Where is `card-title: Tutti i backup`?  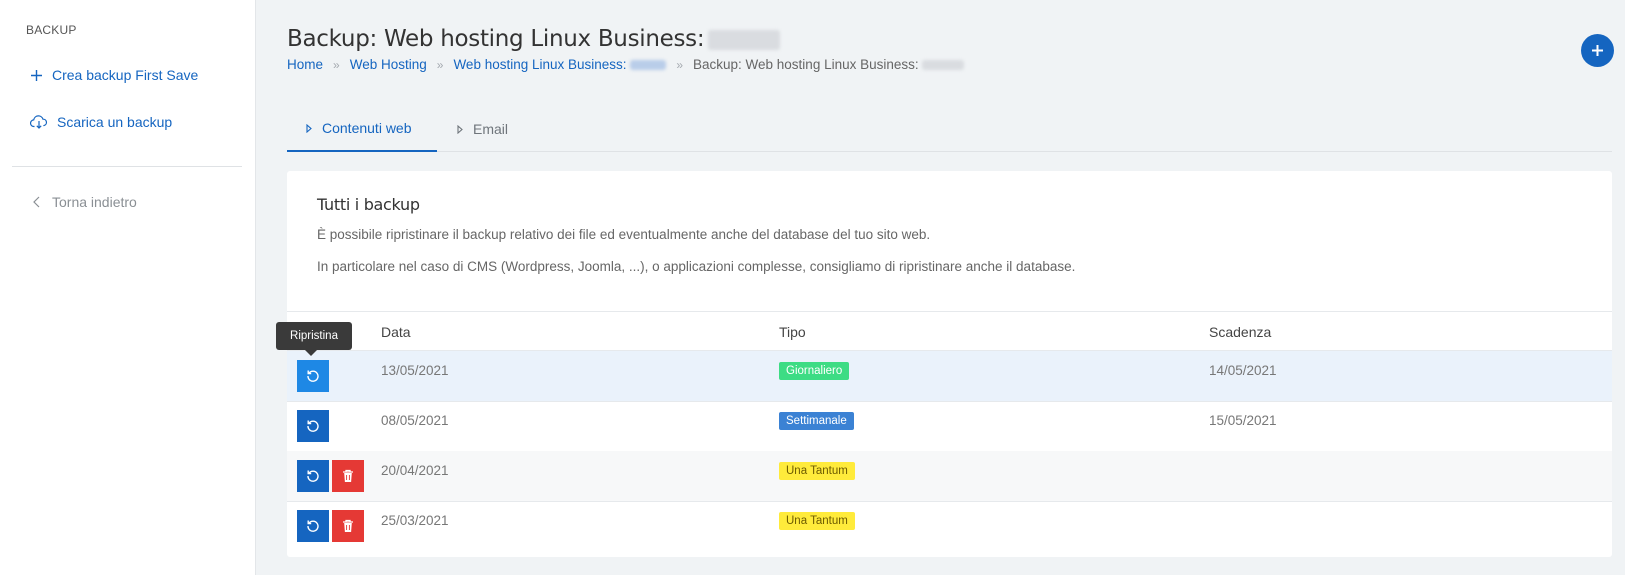
card-title: Tutti i backup is located at coordinates (368, 204).